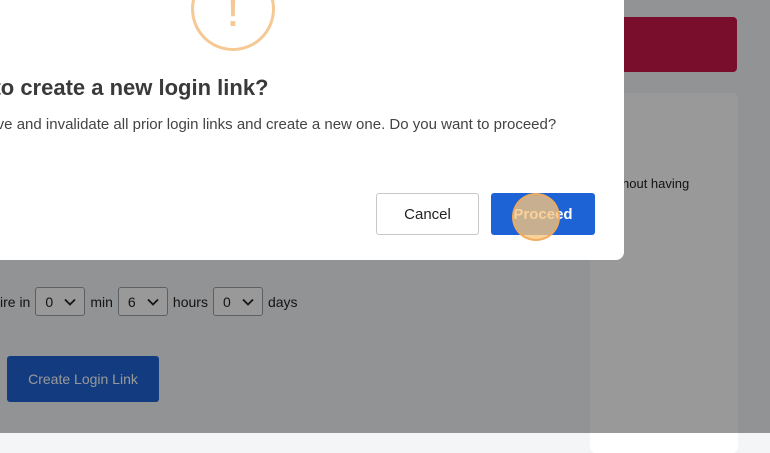 Image resolution: width=770 pixels, height=453 pixels. I want to click on proceed-button: Proceed, so click(543, 214).